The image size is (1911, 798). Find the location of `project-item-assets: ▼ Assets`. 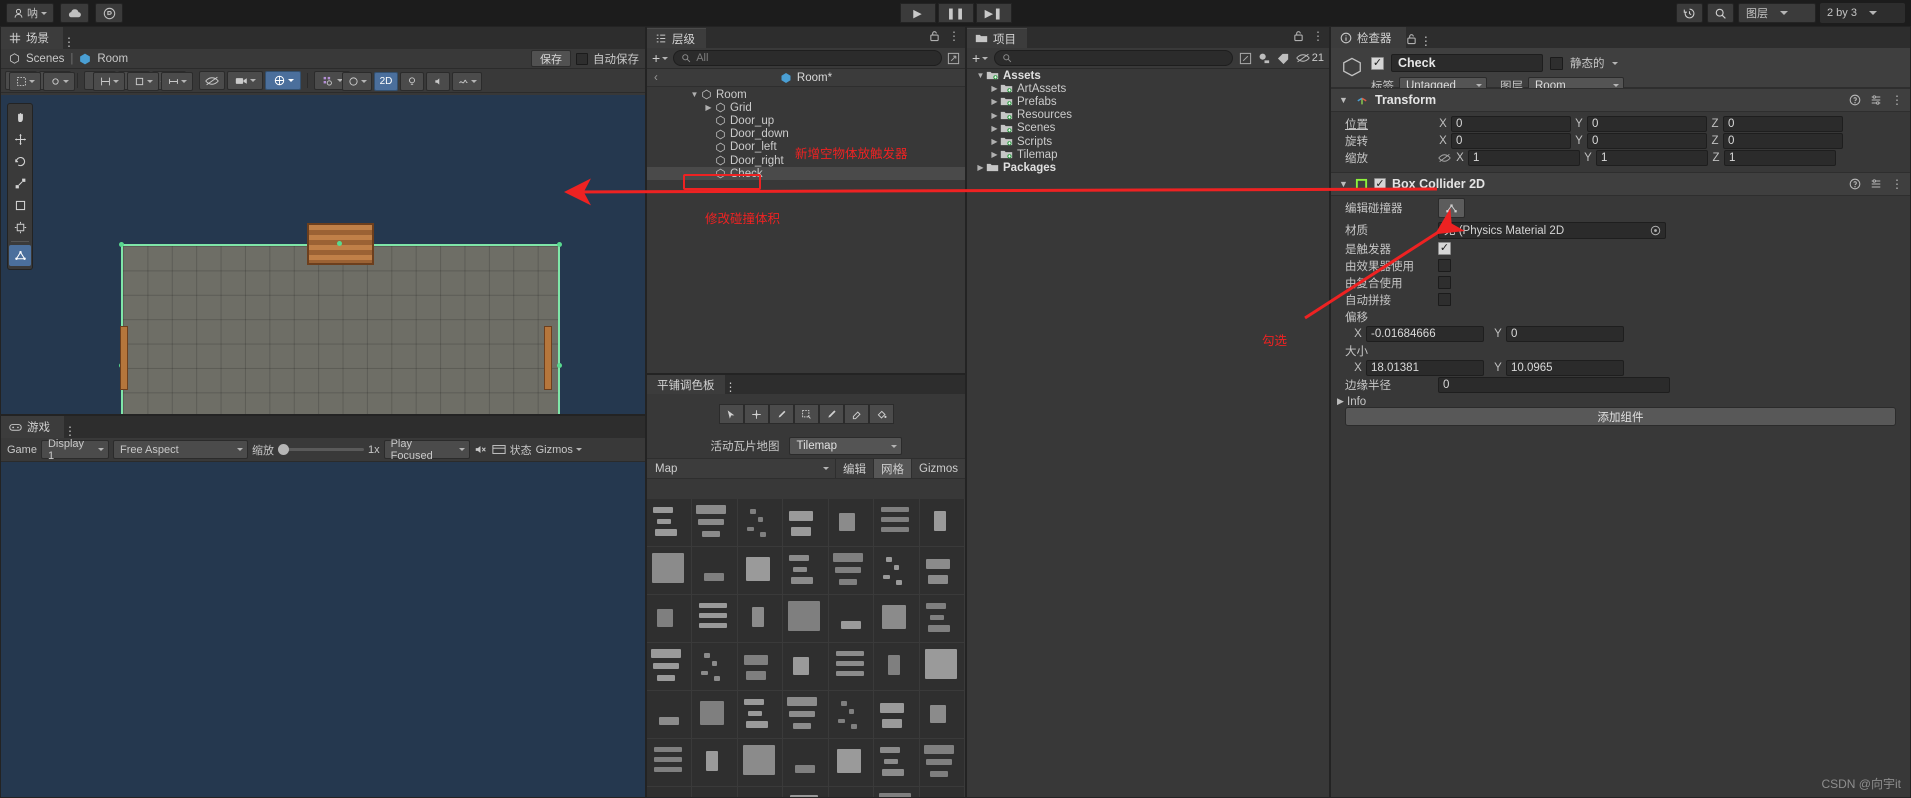

project-item-assets: ▼ Assets is located at coordinates (1148, 75).